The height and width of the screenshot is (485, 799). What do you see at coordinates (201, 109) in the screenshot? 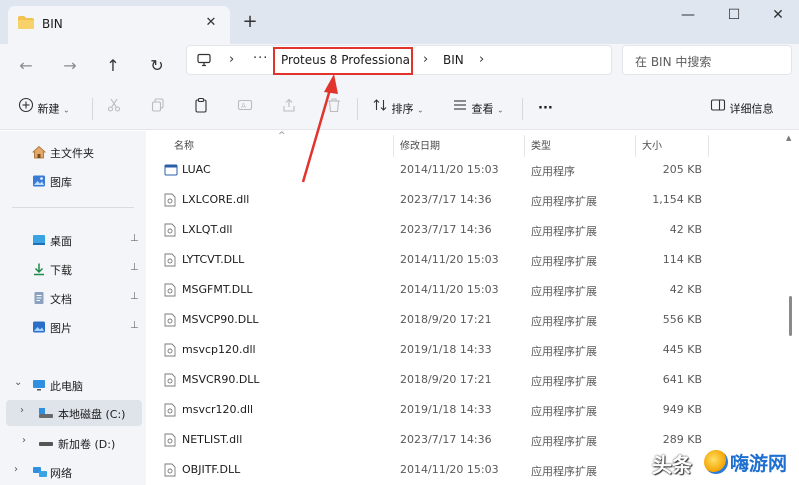
I see `paste-button` at bounding box center [201, 109].